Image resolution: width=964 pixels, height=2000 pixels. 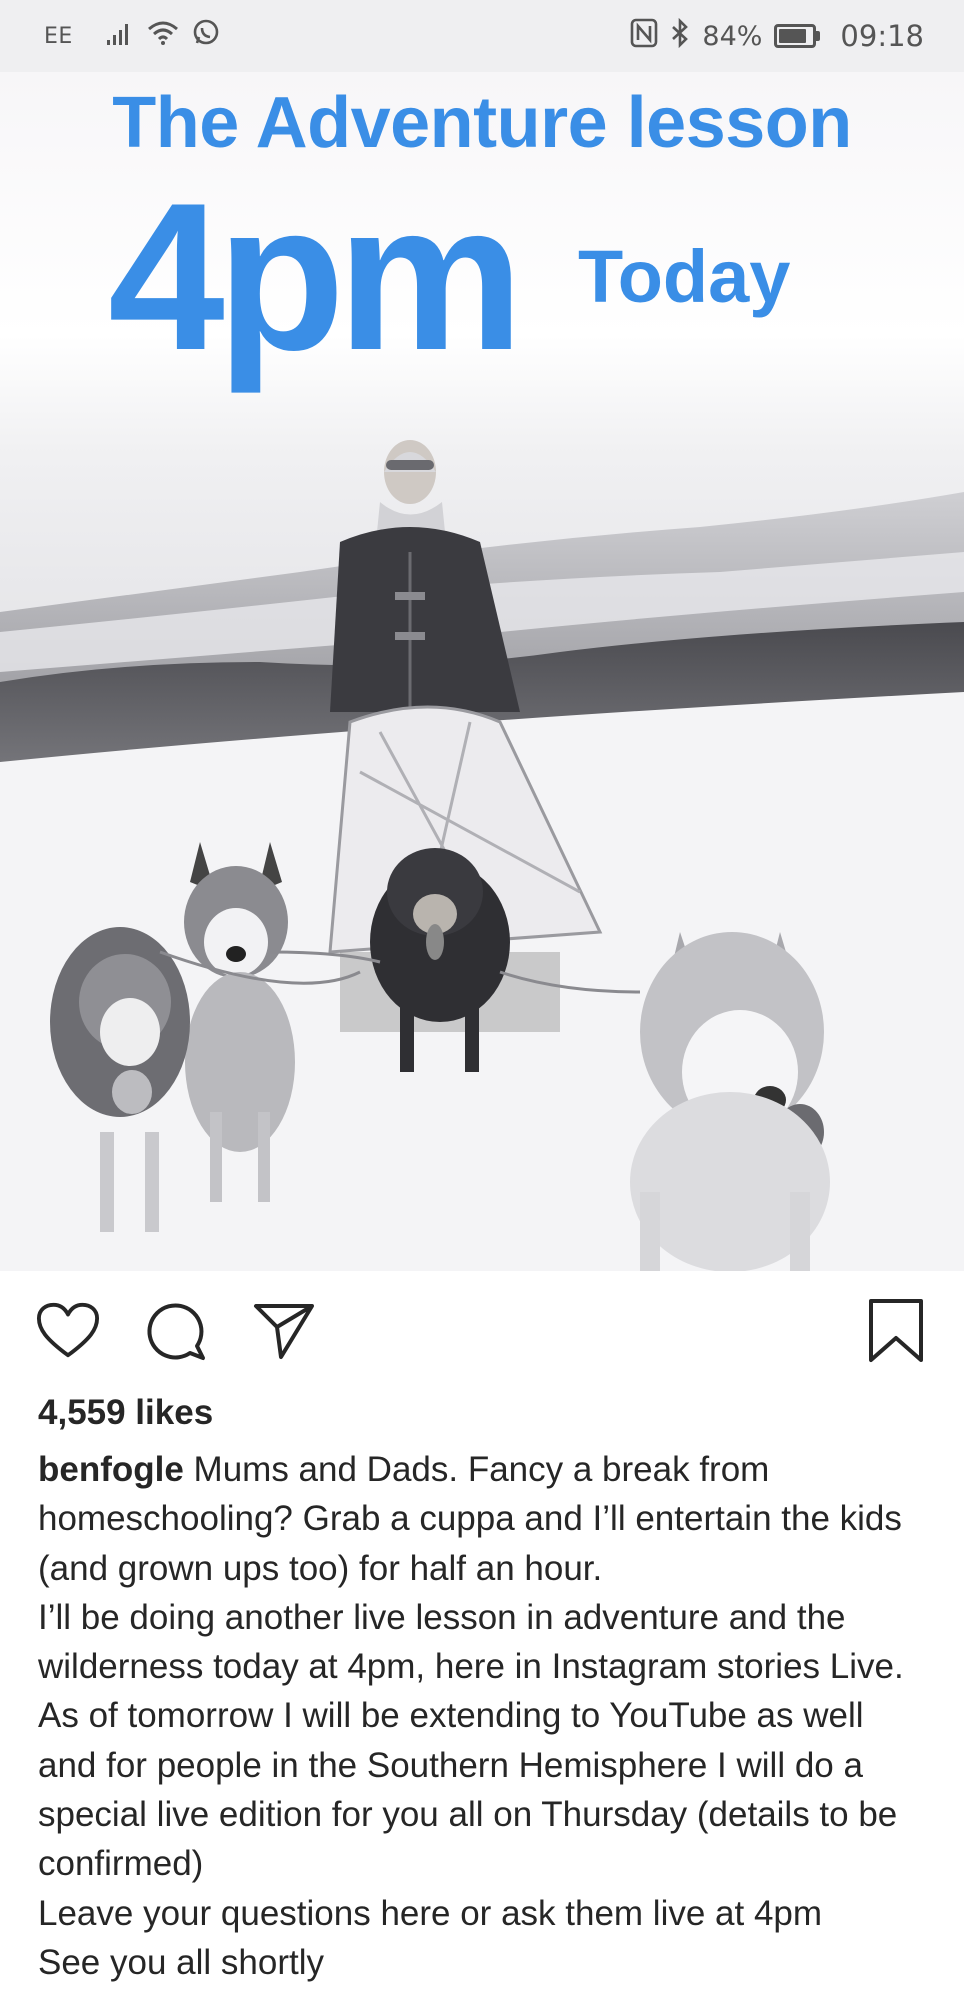 What do you see at coordinates (68, 1331) in the screenshot?
I see `heart-icon` at bounding box center [68, 1331].